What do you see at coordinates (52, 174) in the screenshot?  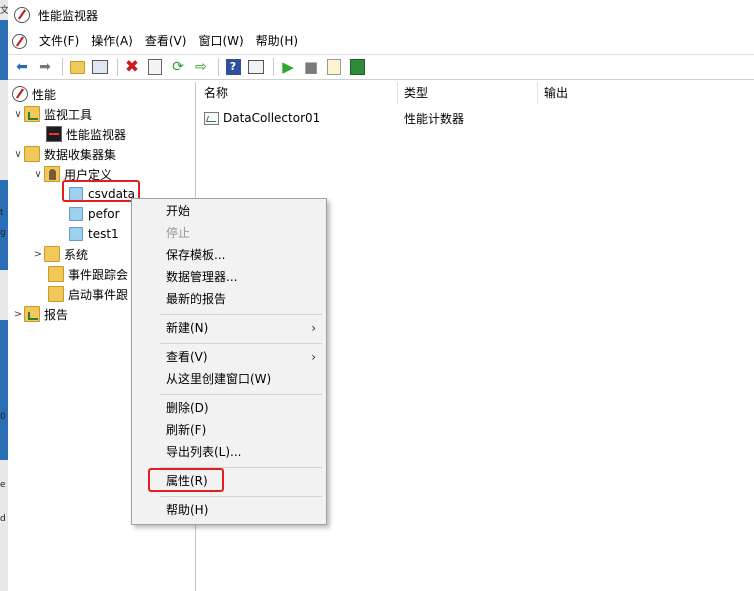 I see `user-folder-icon` at bounding box center [52, 174].